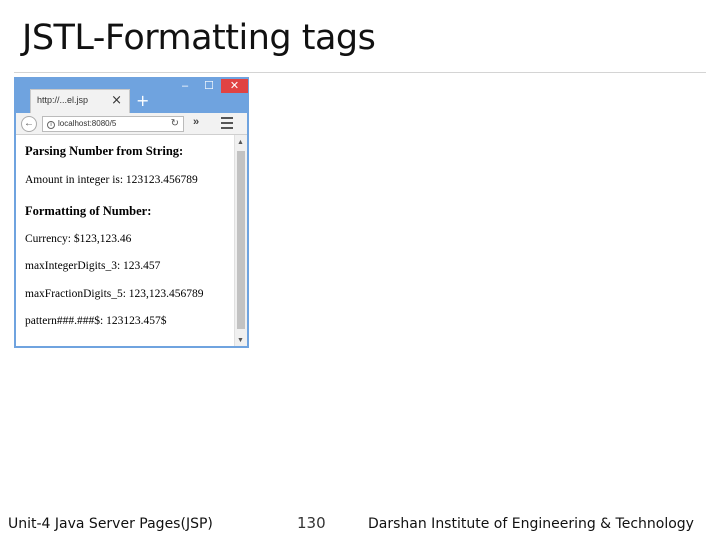  Describe the element at coordinates (360, 72) in the screenshot. I see `title-divider` at that location.